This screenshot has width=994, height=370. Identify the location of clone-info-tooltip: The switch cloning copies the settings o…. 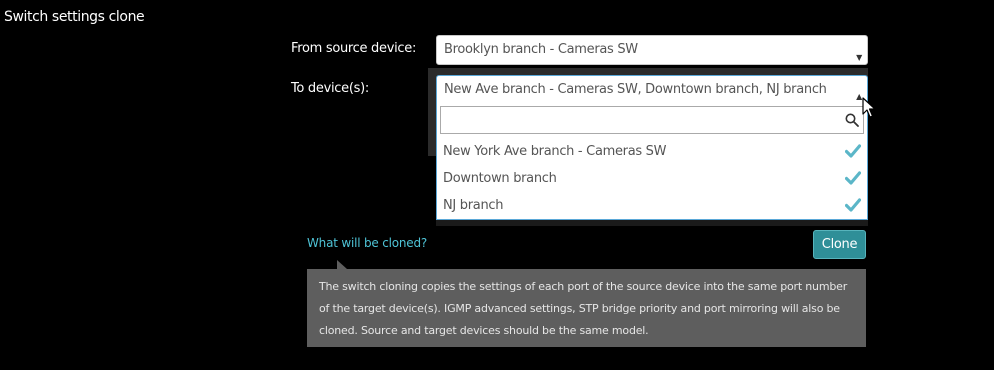
(586, 308).